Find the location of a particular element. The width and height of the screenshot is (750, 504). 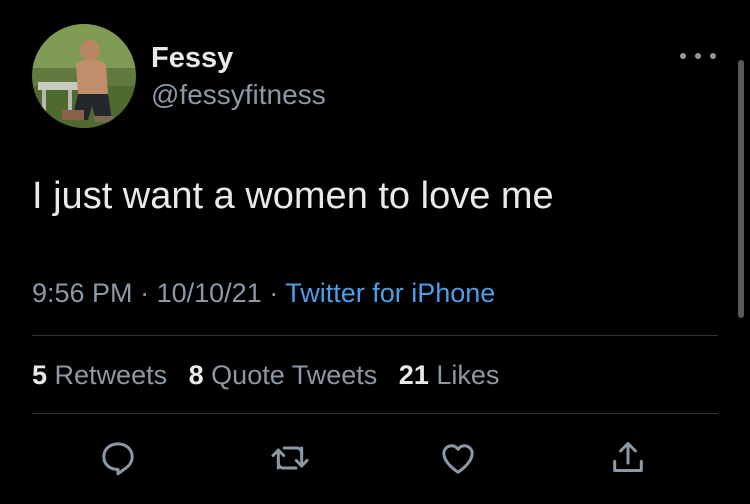

retweets-stat: 5 Retweets is located at coordinates (99, 375).